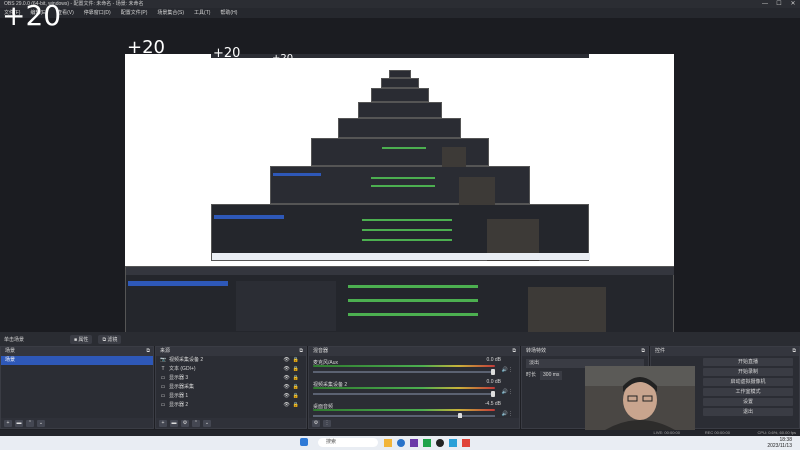 The height and width of the screenshot is (450, 800). Describe the element at coordinates (81, 339) in the screenshot. I see `properties-button: ■ 属性` at that location.